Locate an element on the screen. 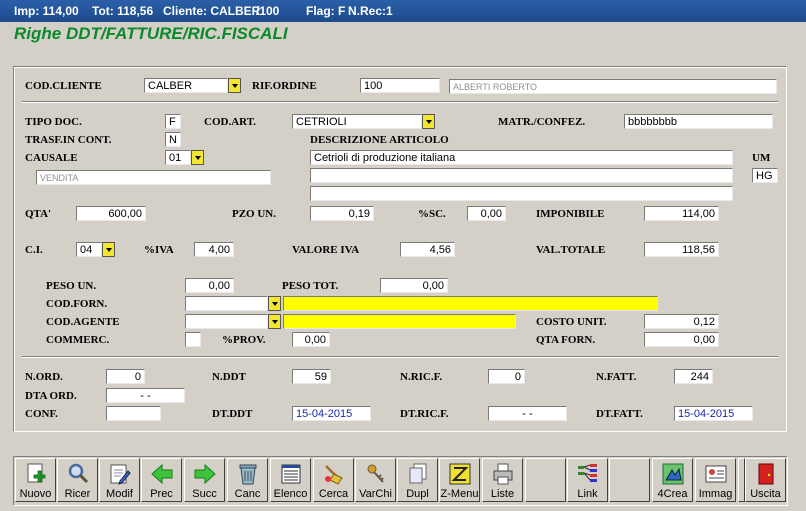 Image resolution: width=806 pixels, height=511 pixels. uscita-button: Uscita is located at coordinates (765, 480).